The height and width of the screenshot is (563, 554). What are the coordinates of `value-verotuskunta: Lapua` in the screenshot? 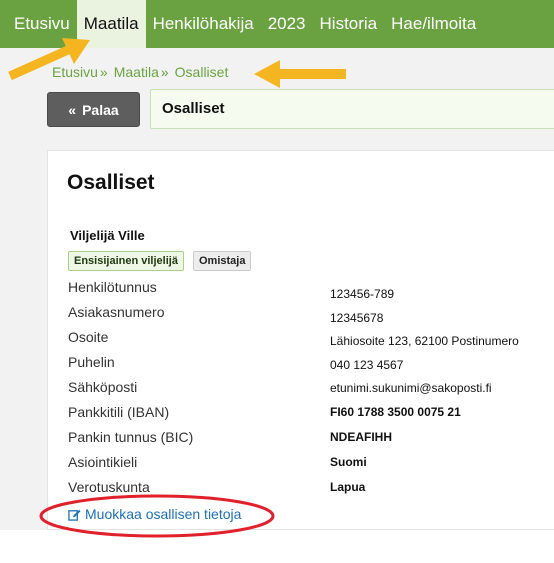 It's located at (348, 487).